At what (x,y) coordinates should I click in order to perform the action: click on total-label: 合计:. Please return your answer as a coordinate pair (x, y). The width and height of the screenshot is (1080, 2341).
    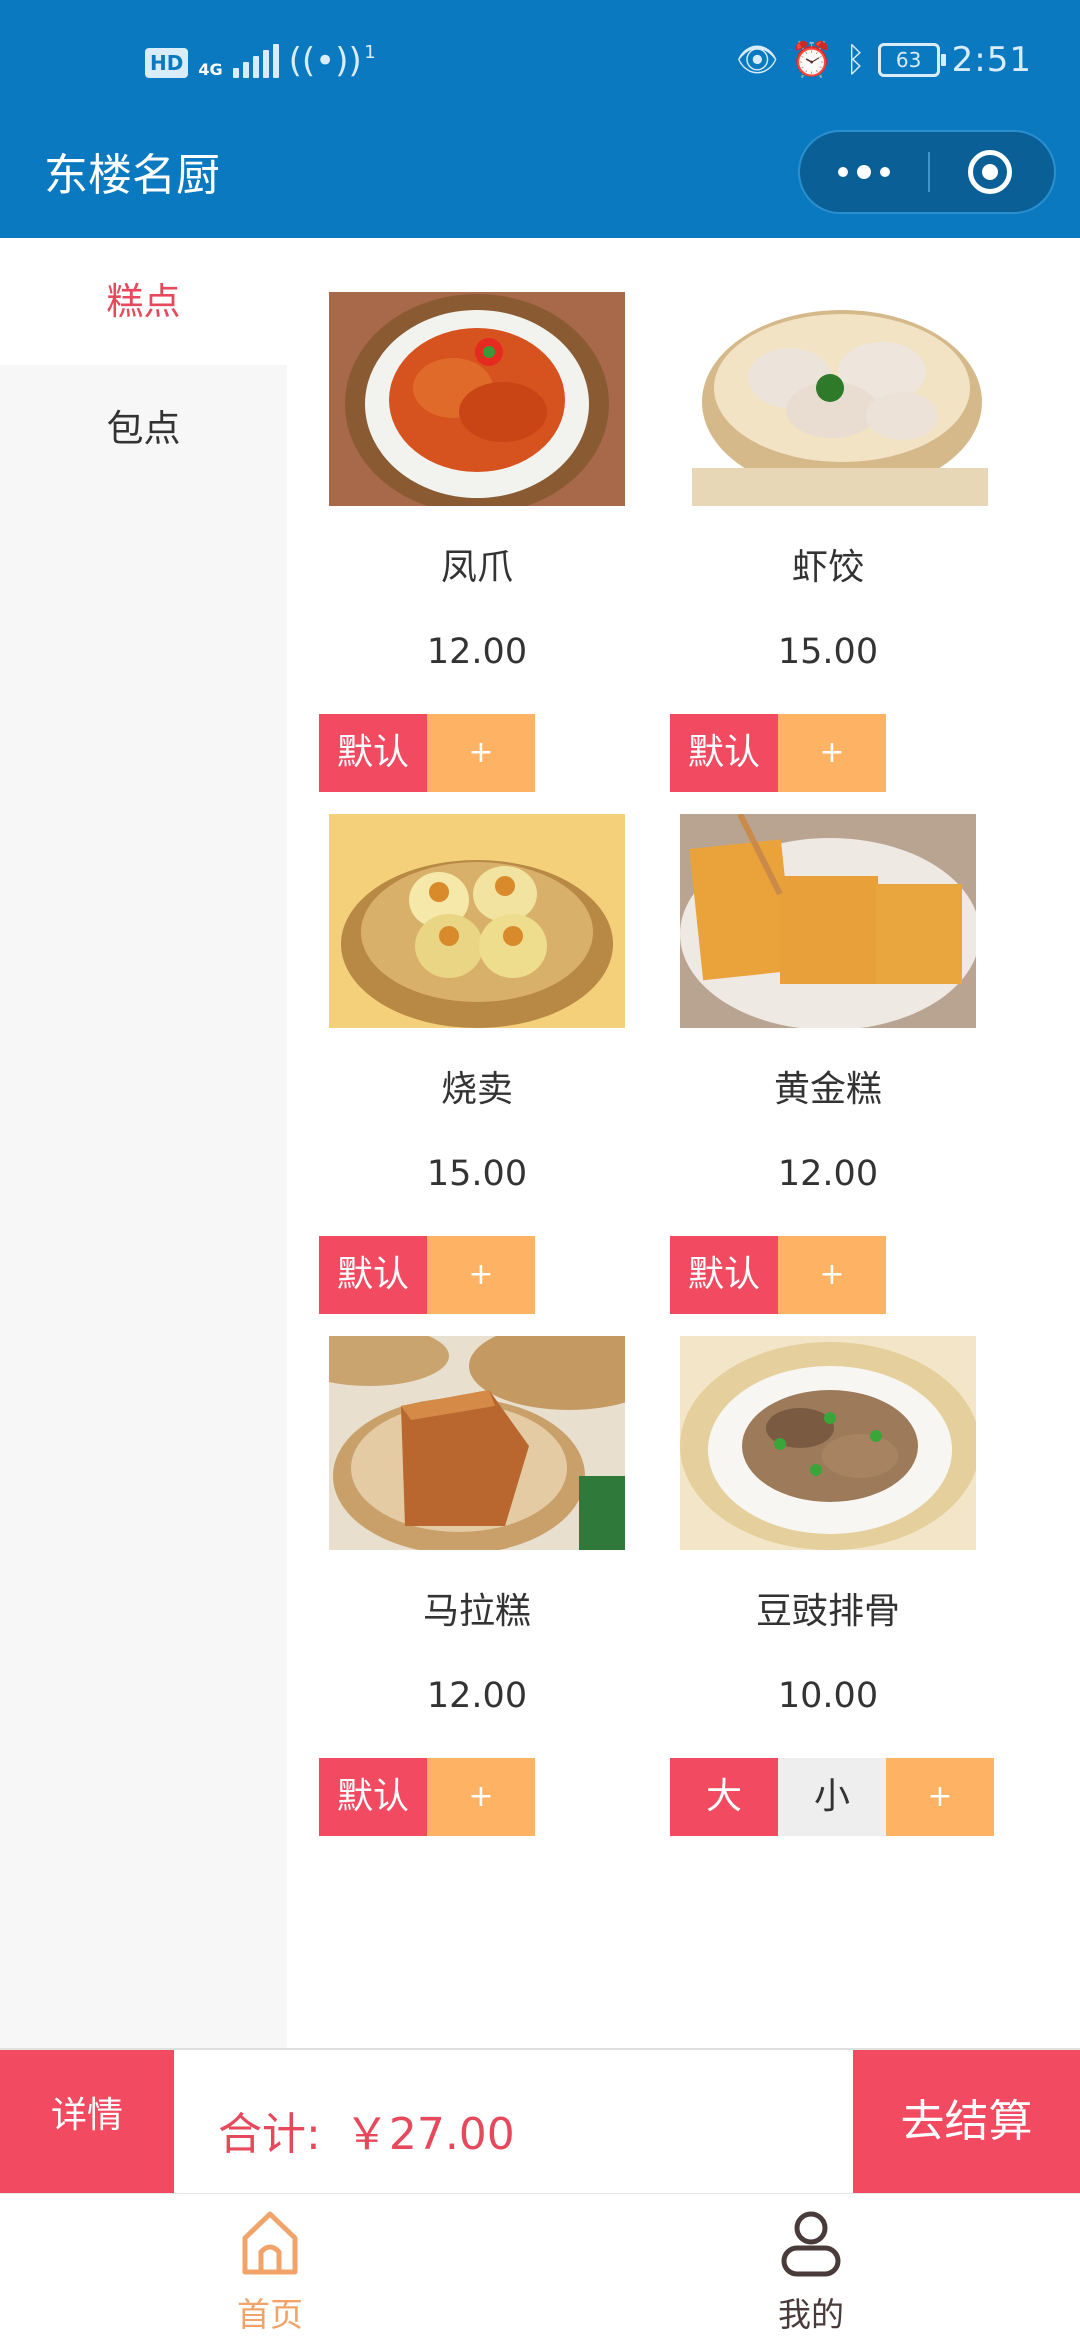
    Looking at the image, I should click on (269, 2134).